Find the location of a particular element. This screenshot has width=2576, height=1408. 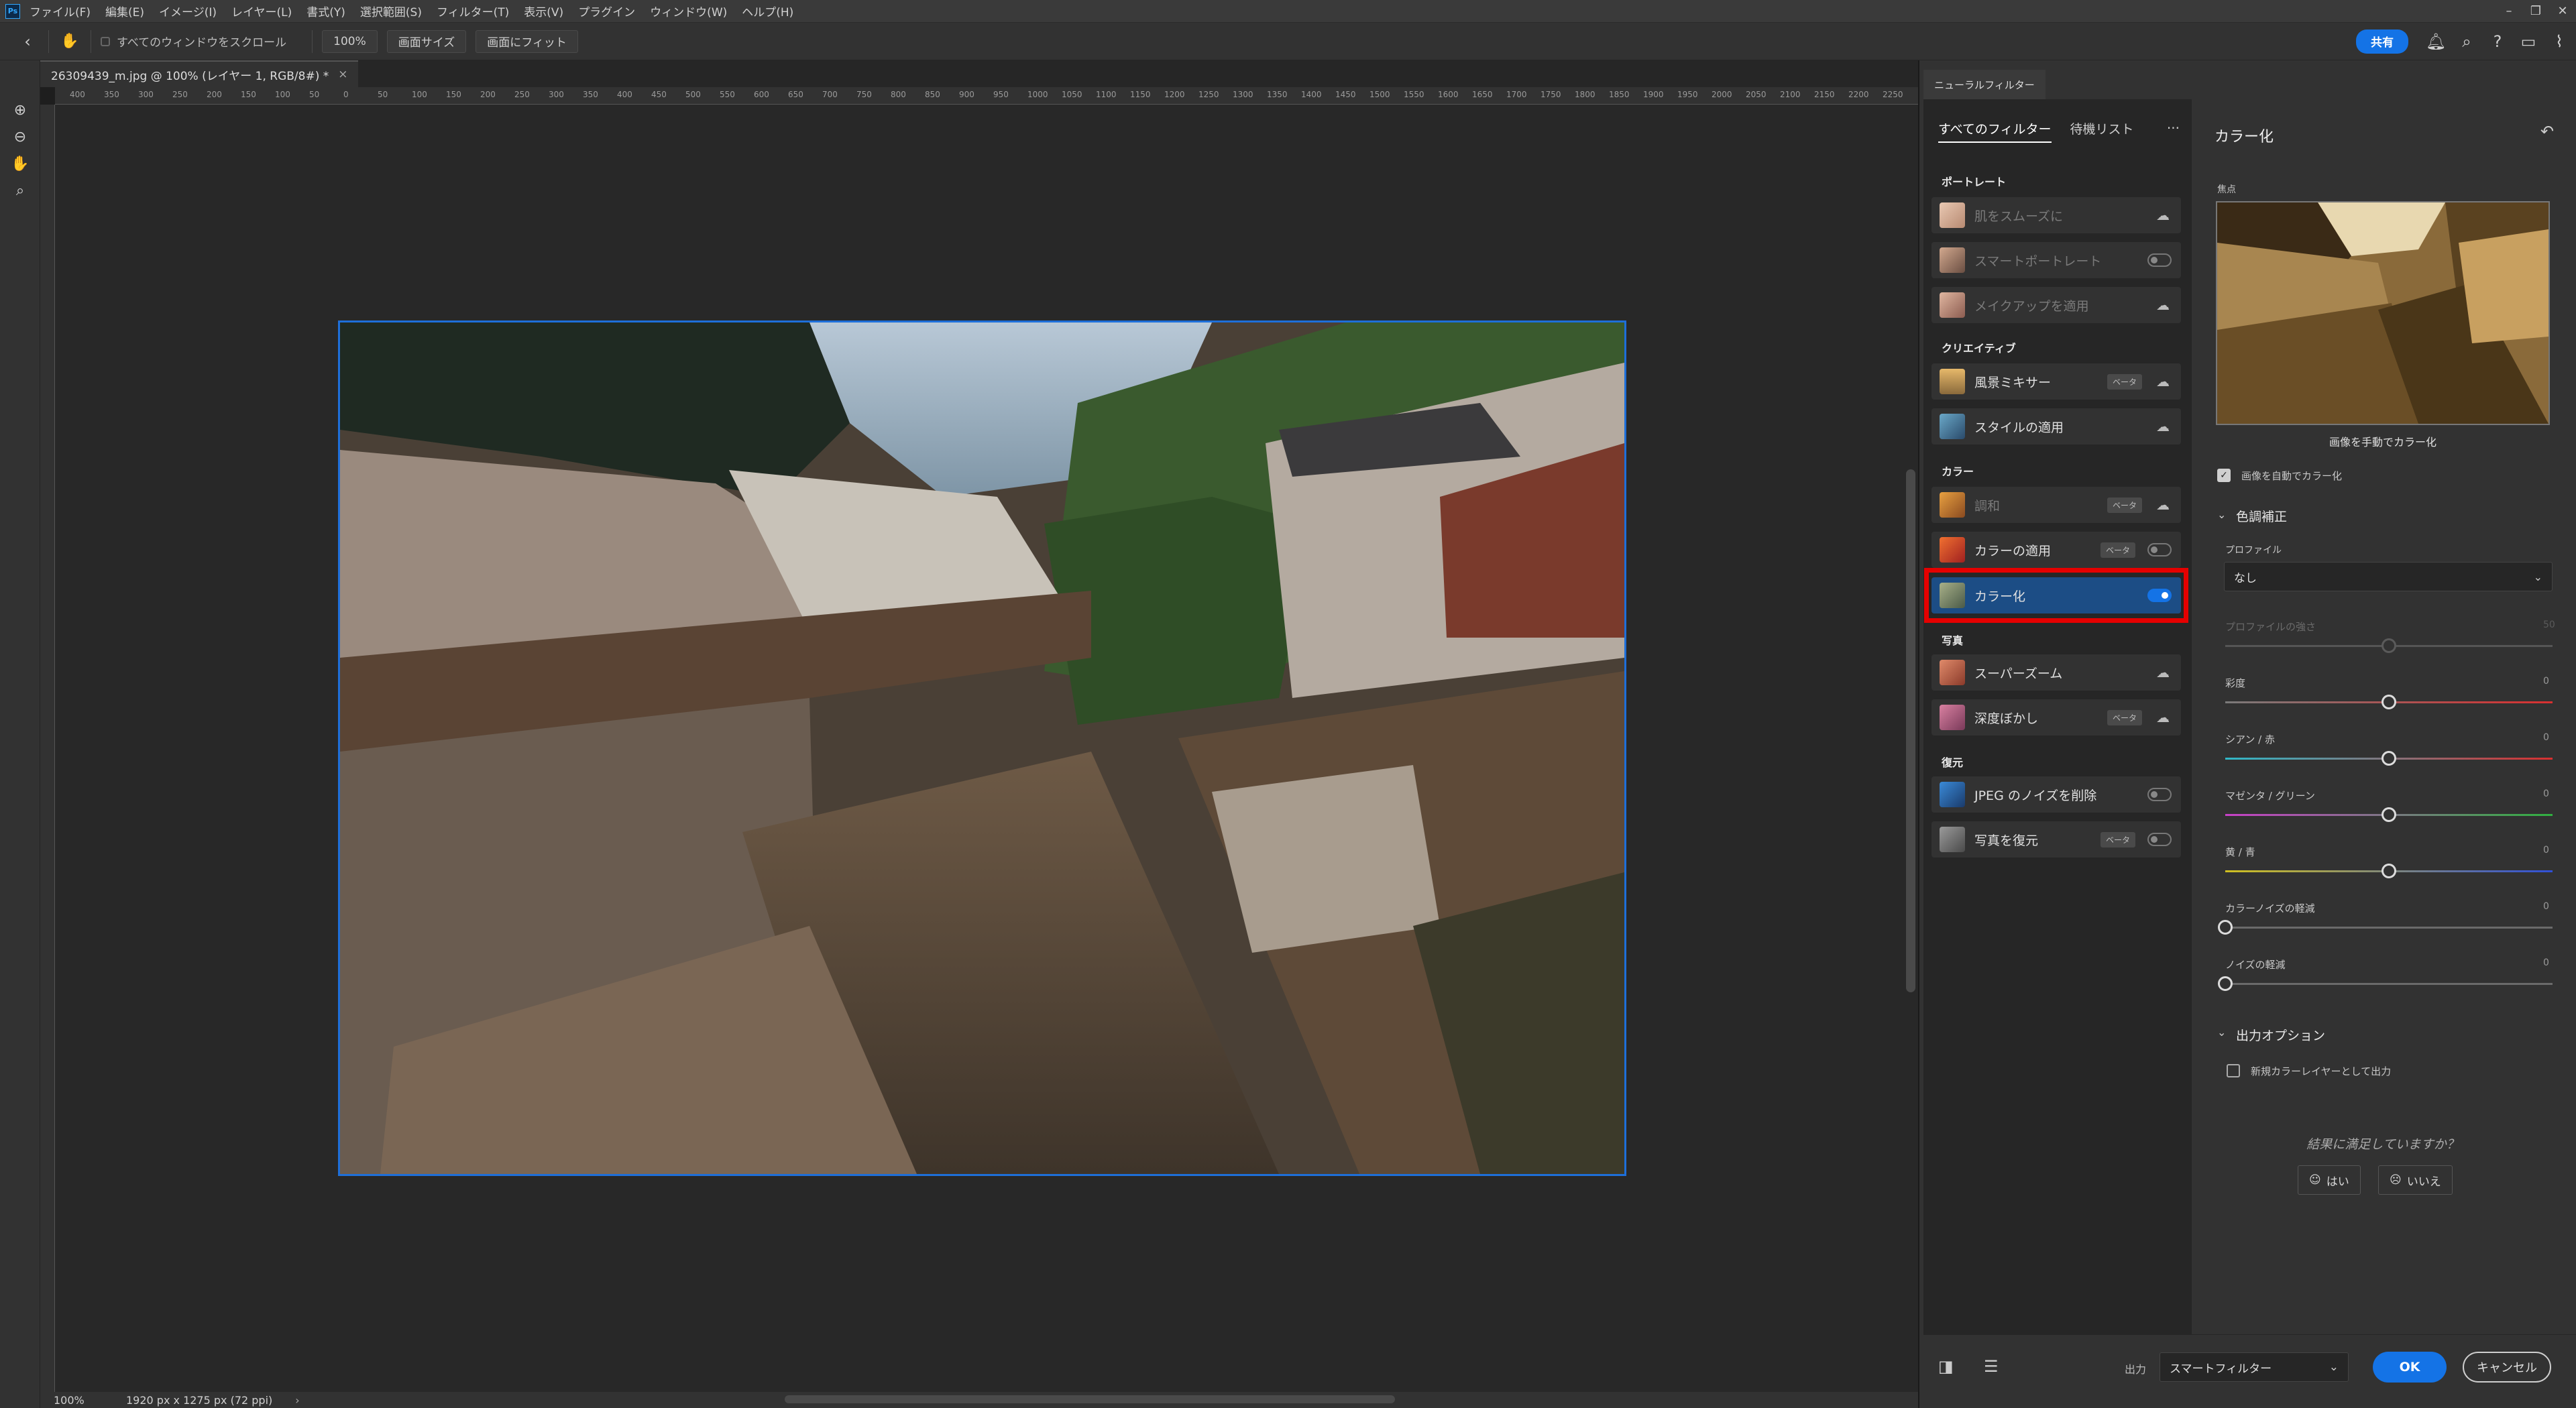

ruler-tick-label: 1400 is located at coordinates (1311, 94).